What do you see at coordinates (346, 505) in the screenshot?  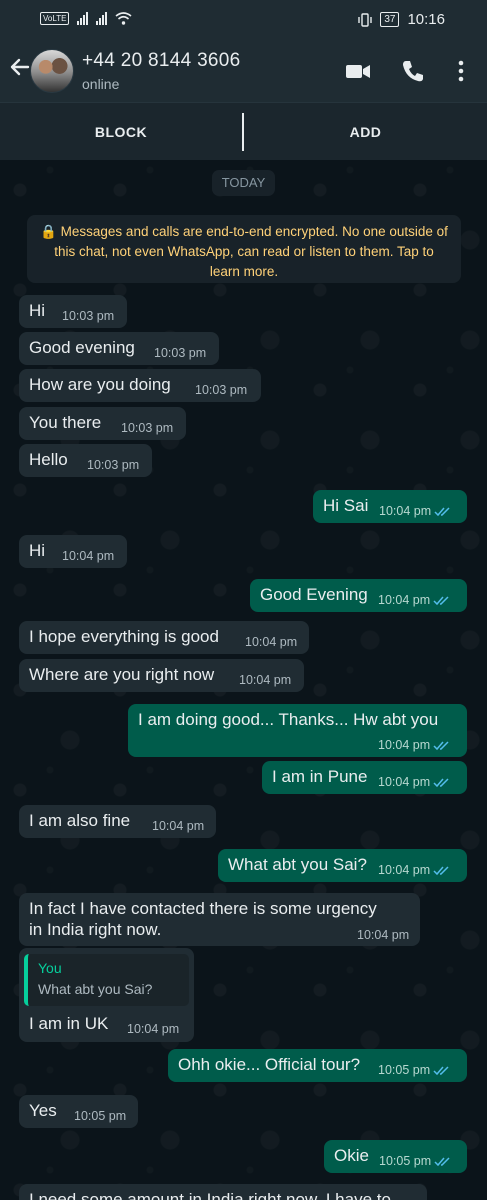 I see `message-text: Hi Sai` at bounding box center [346, 505].